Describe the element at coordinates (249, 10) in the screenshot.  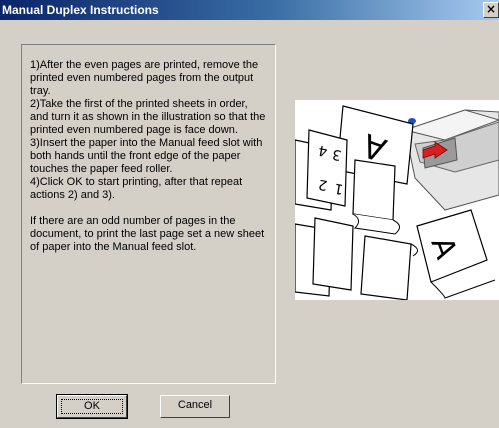
I see `title-bar: Manual Duplex Instructions ×` at that location.